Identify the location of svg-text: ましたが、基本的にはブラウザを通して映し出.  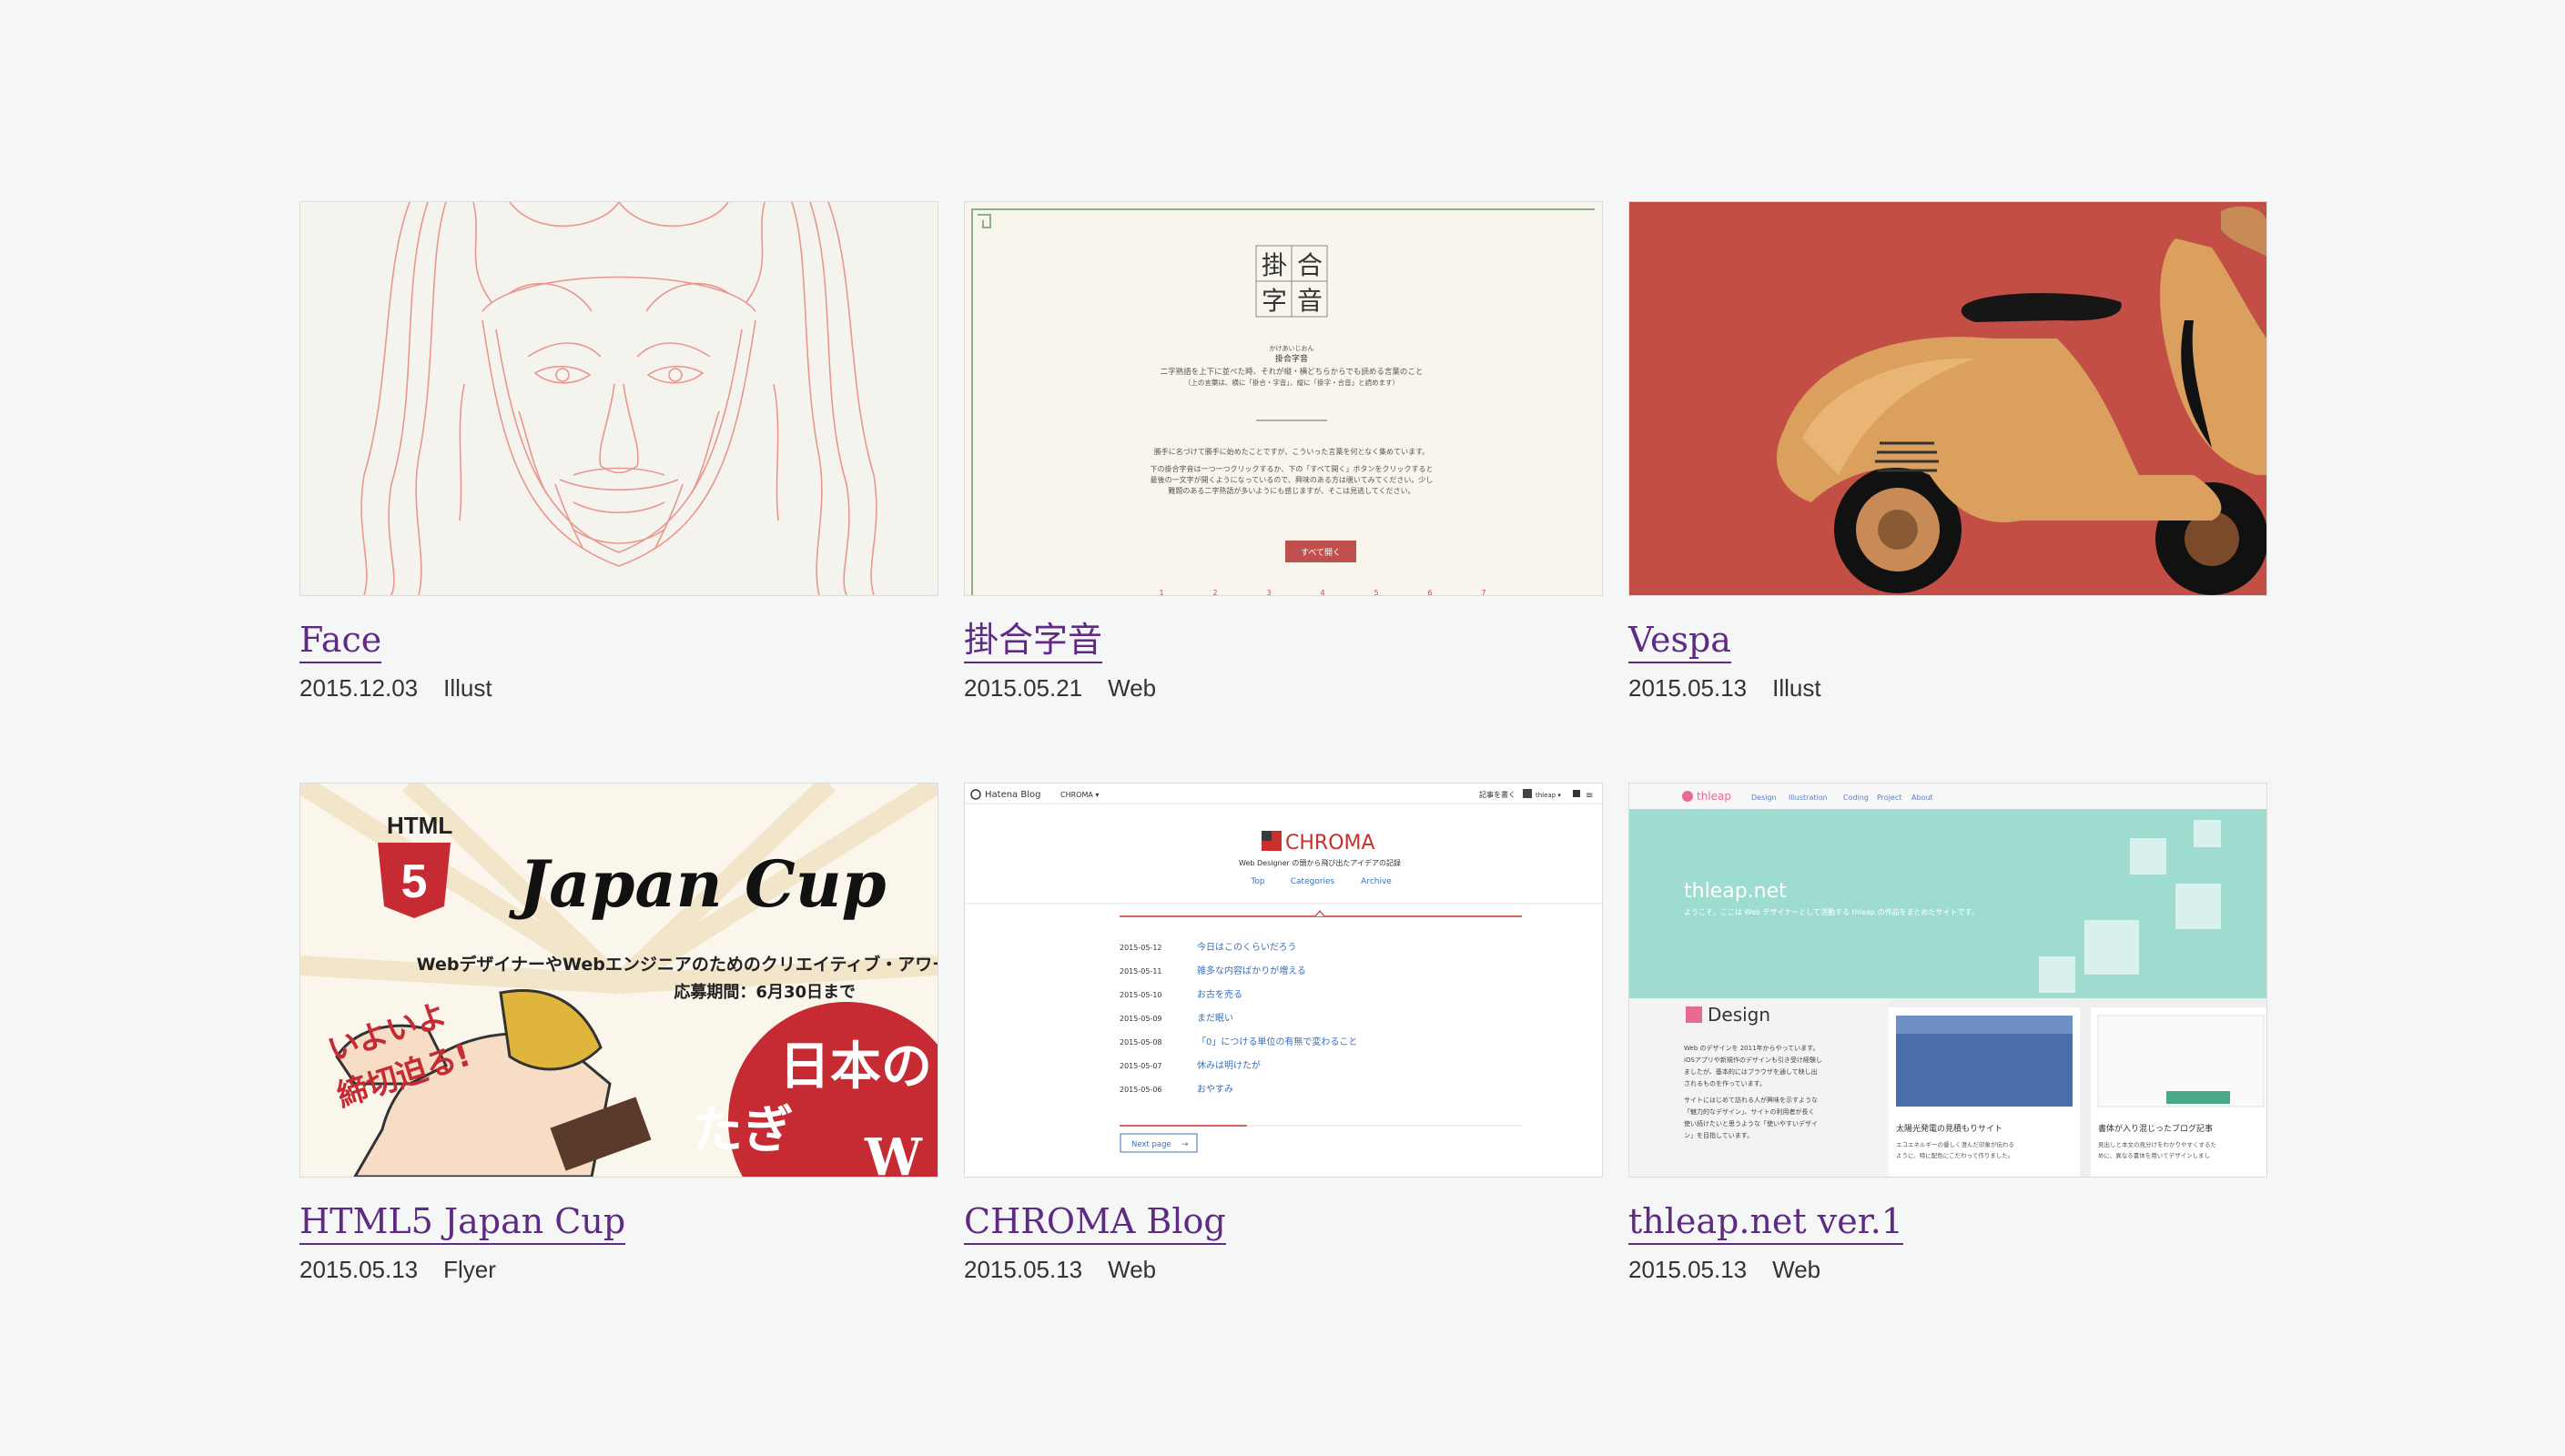
(1751, 1072).